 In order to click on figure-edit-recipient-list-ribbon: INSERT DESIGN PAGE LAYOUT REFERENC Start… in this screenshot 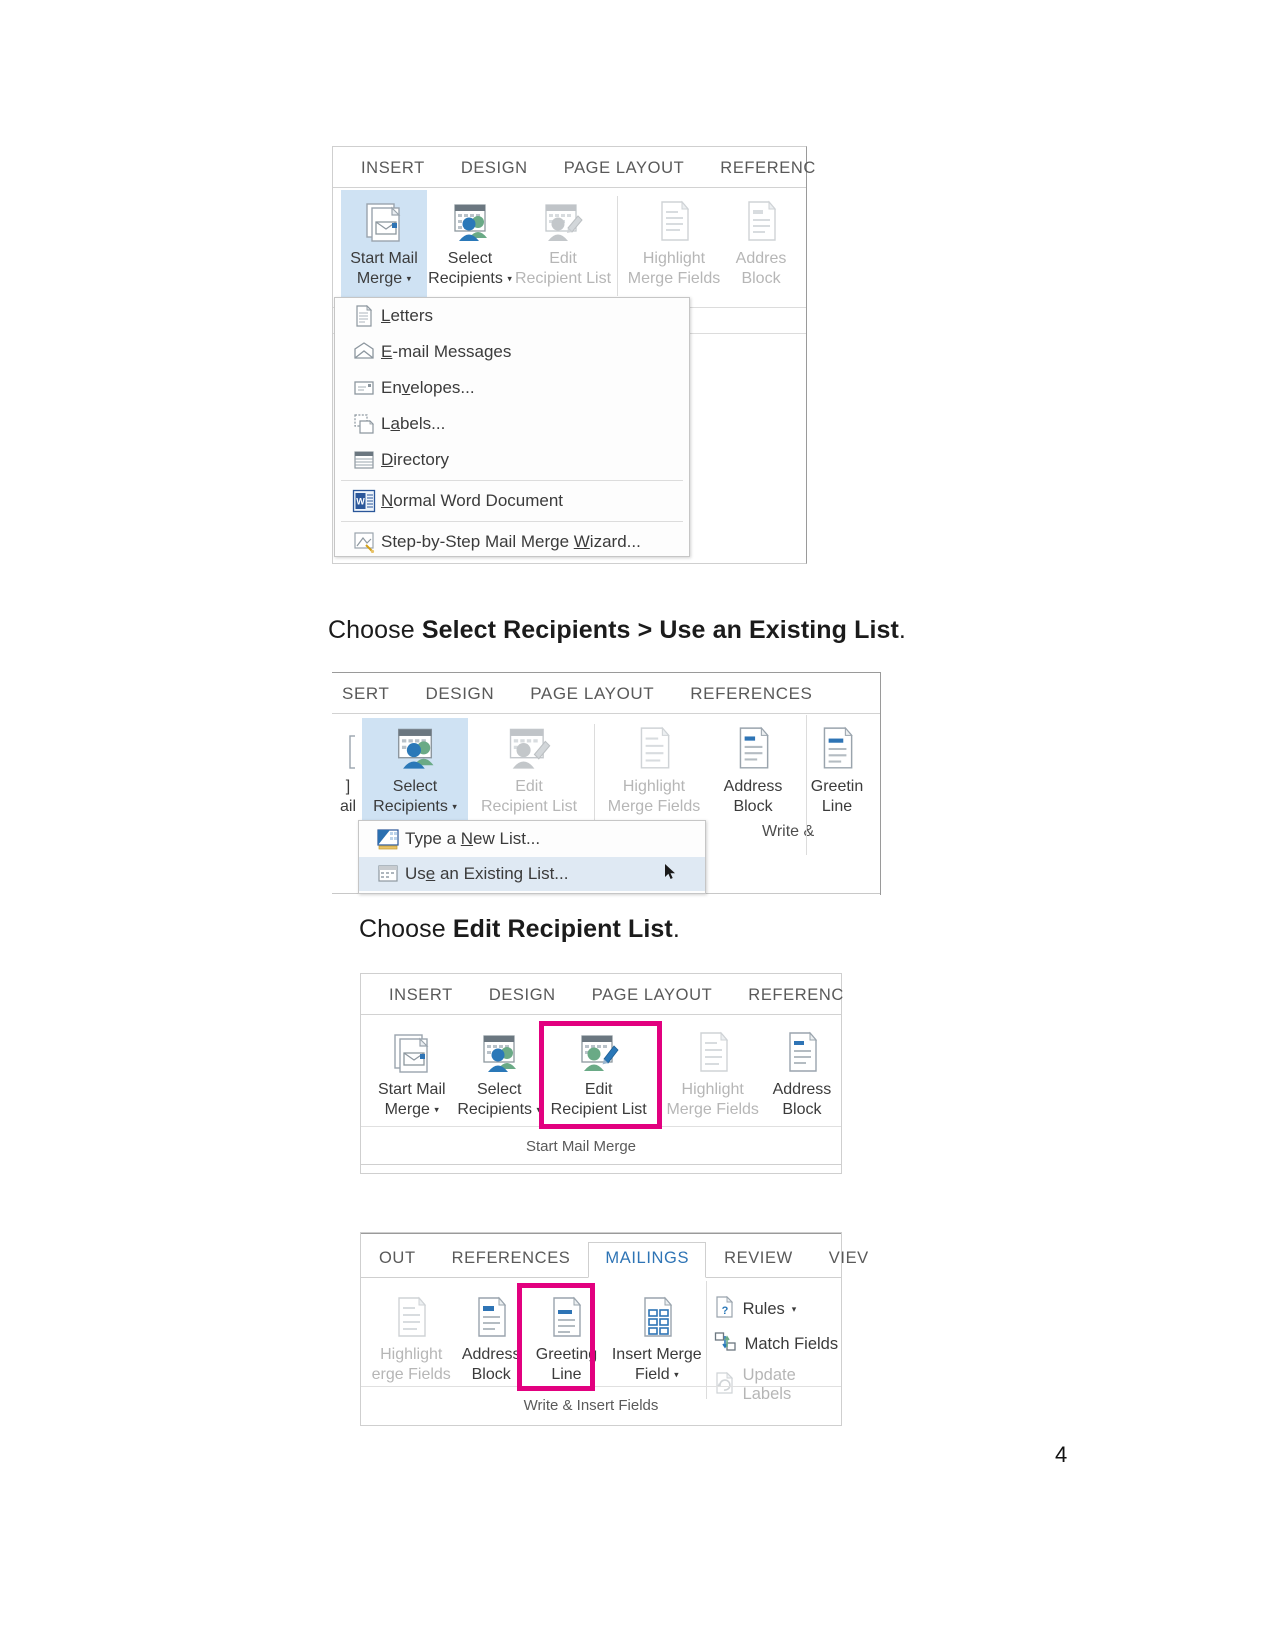, I will do `click(601, 1073)`.